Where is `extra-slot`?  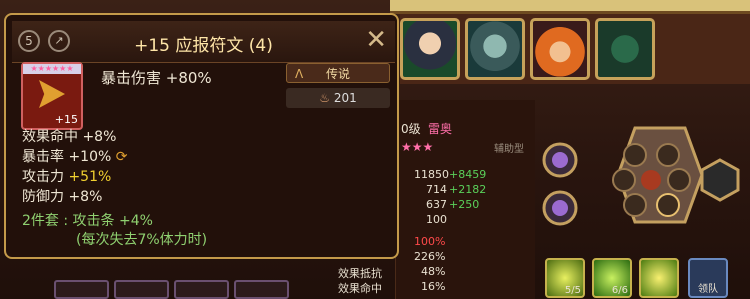
extra-slot is located at coordinates (720, 180).